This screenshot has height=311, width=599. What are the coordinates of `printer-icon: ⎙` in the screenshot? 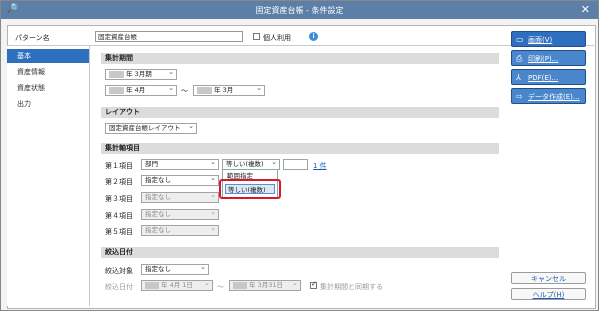 It's located at (519, 58).